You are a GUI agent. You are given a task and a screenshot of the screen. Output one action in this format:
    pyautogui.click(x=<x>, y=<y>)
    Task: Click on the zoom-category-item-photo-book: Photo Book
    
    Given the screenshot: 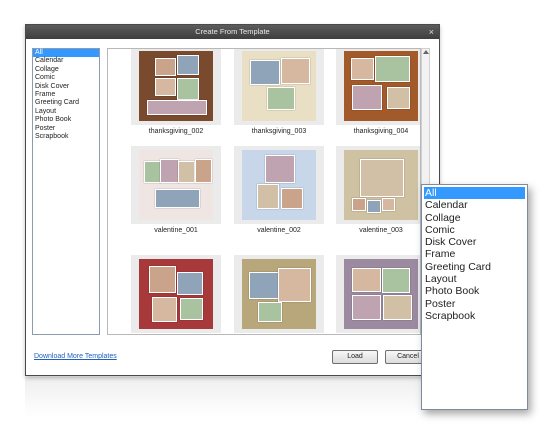 What is the action you would take?
    pyautogui.click(x=474, y=291)
    